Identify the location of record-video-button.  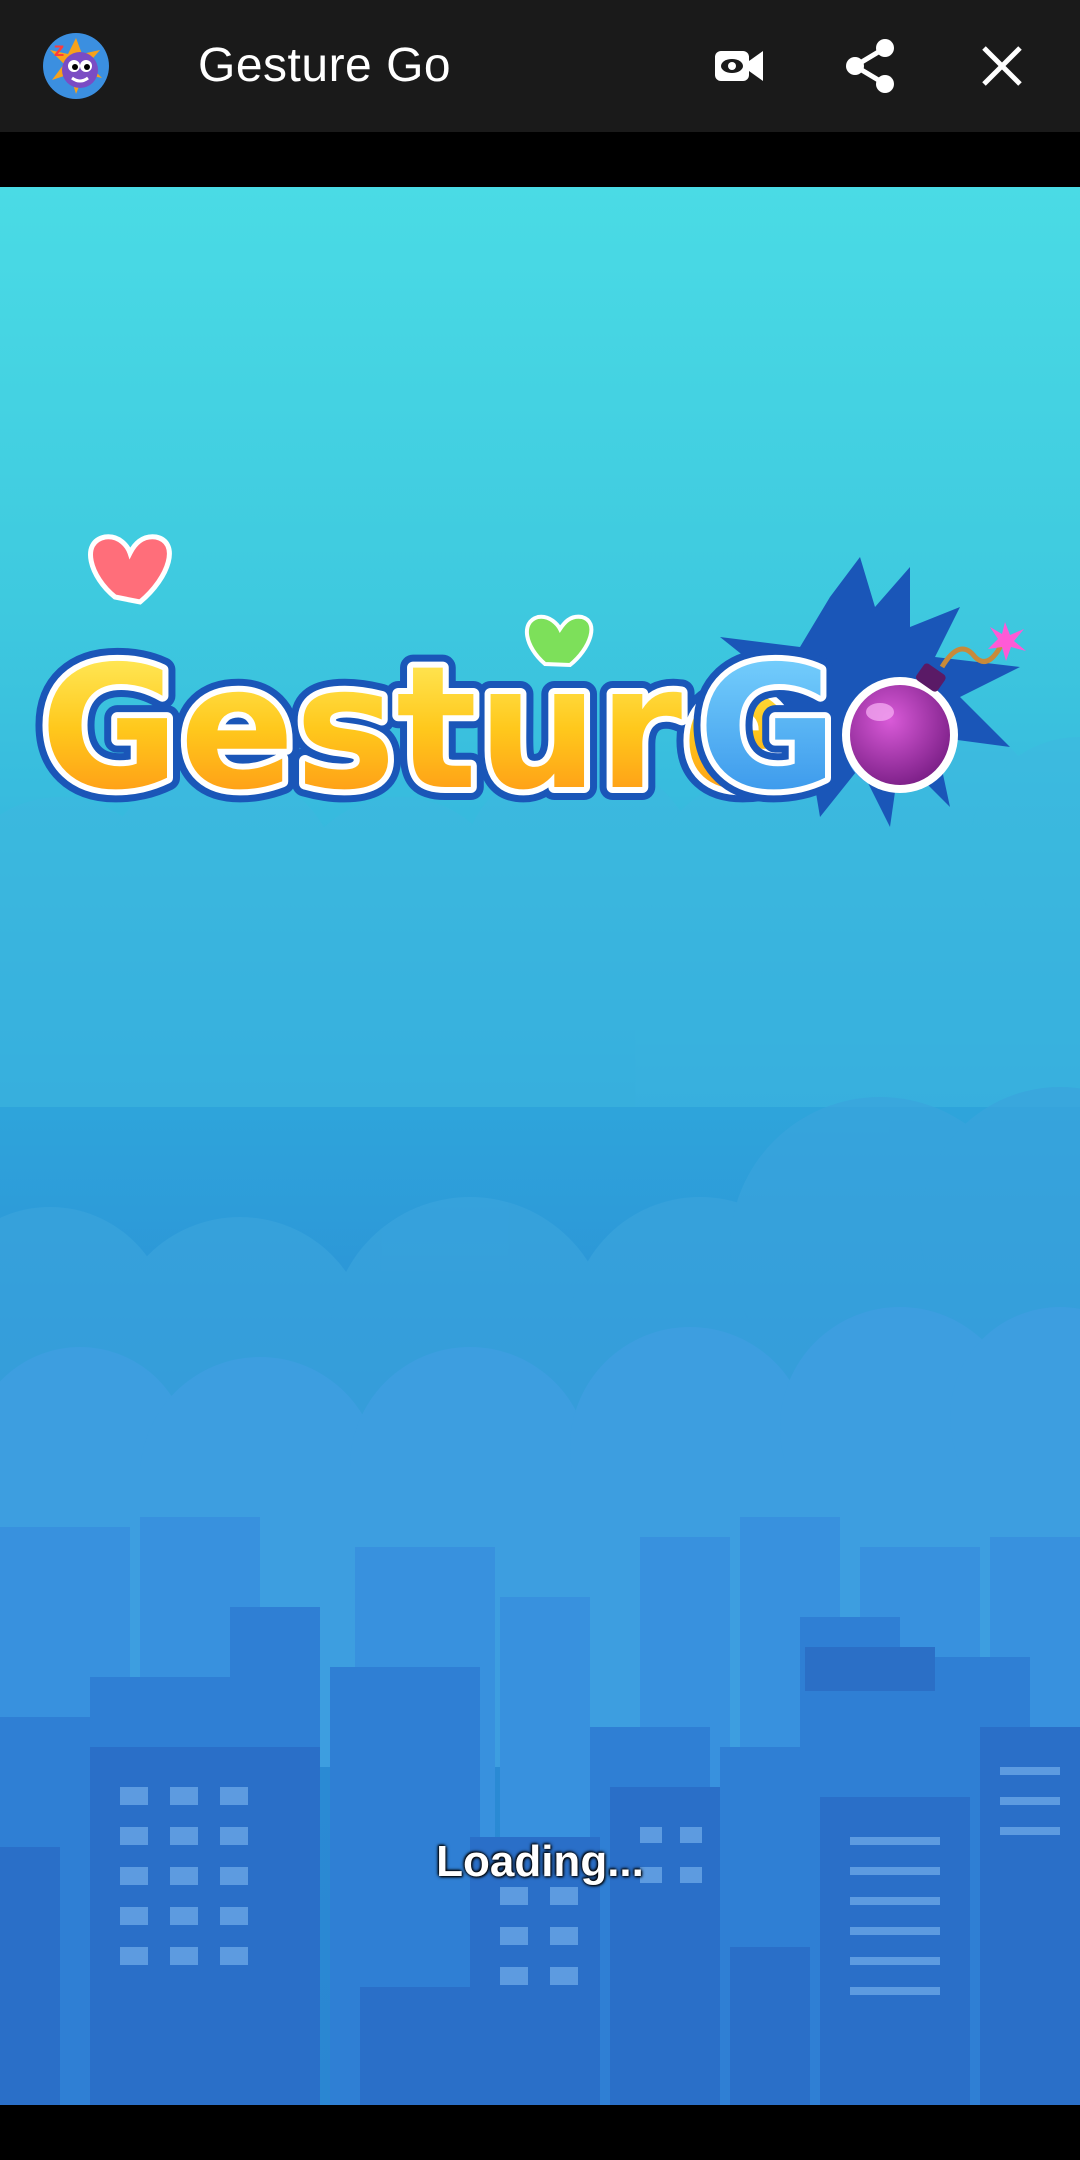
(738, 66).